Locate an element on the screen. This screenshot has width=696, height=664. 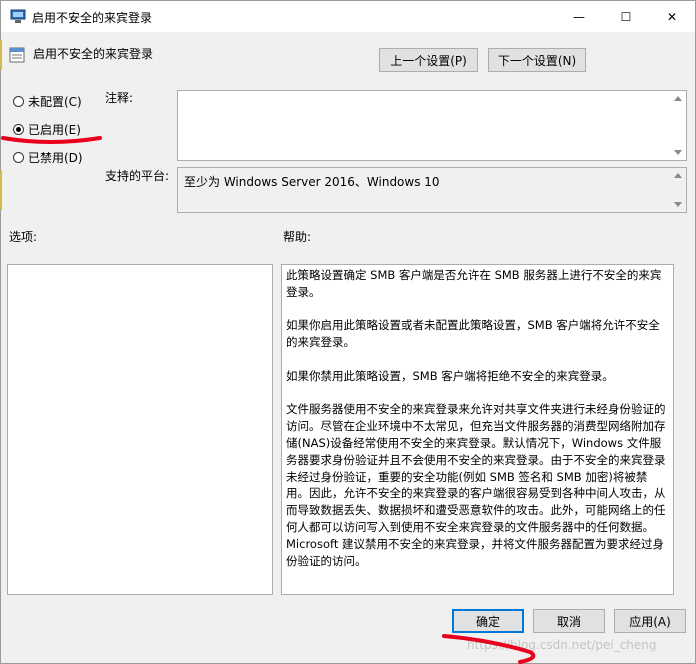
options-label: 选项: is located at coordinates (23, 237).